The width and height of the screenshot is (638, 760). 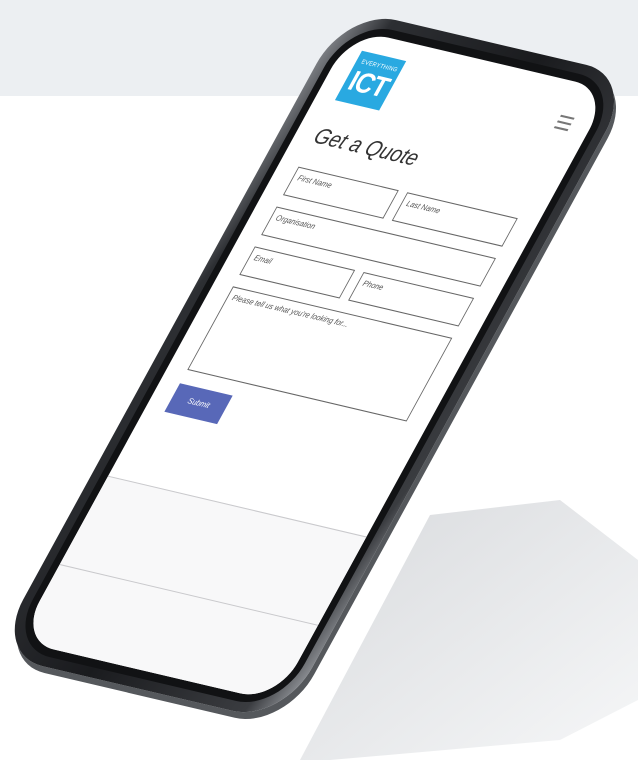 I want to click on phone-placeholder: Phone, so click(x=373, y=285).